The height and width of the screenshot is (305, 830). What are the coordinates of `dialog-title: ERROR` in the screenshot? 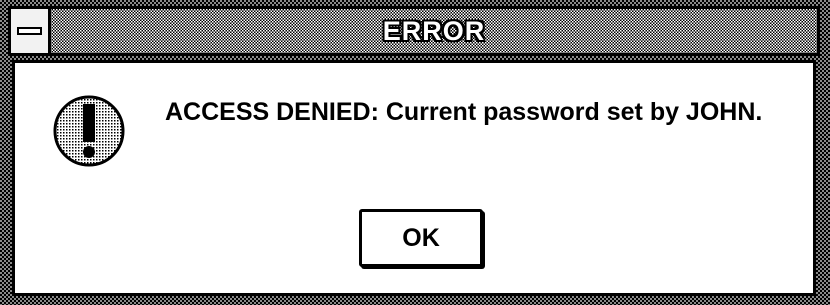 It's located at (434, 31).